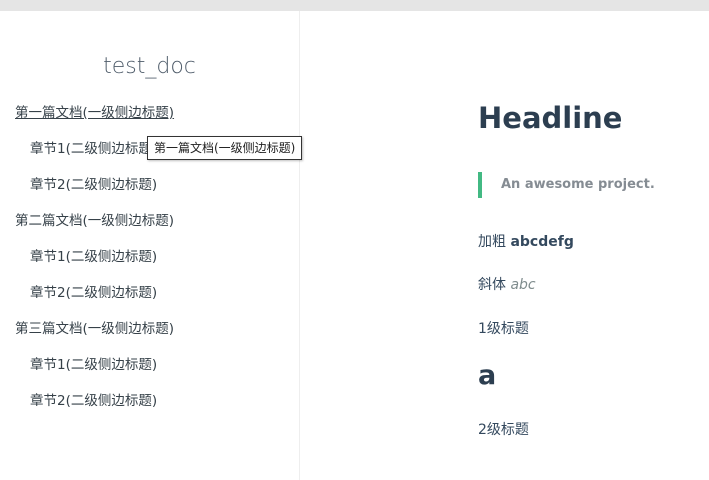 The image size is (709, 480). I want to click on sidebar-item-doc1-chapter2: 章节2(二级侧边标题), so click(149, 193).